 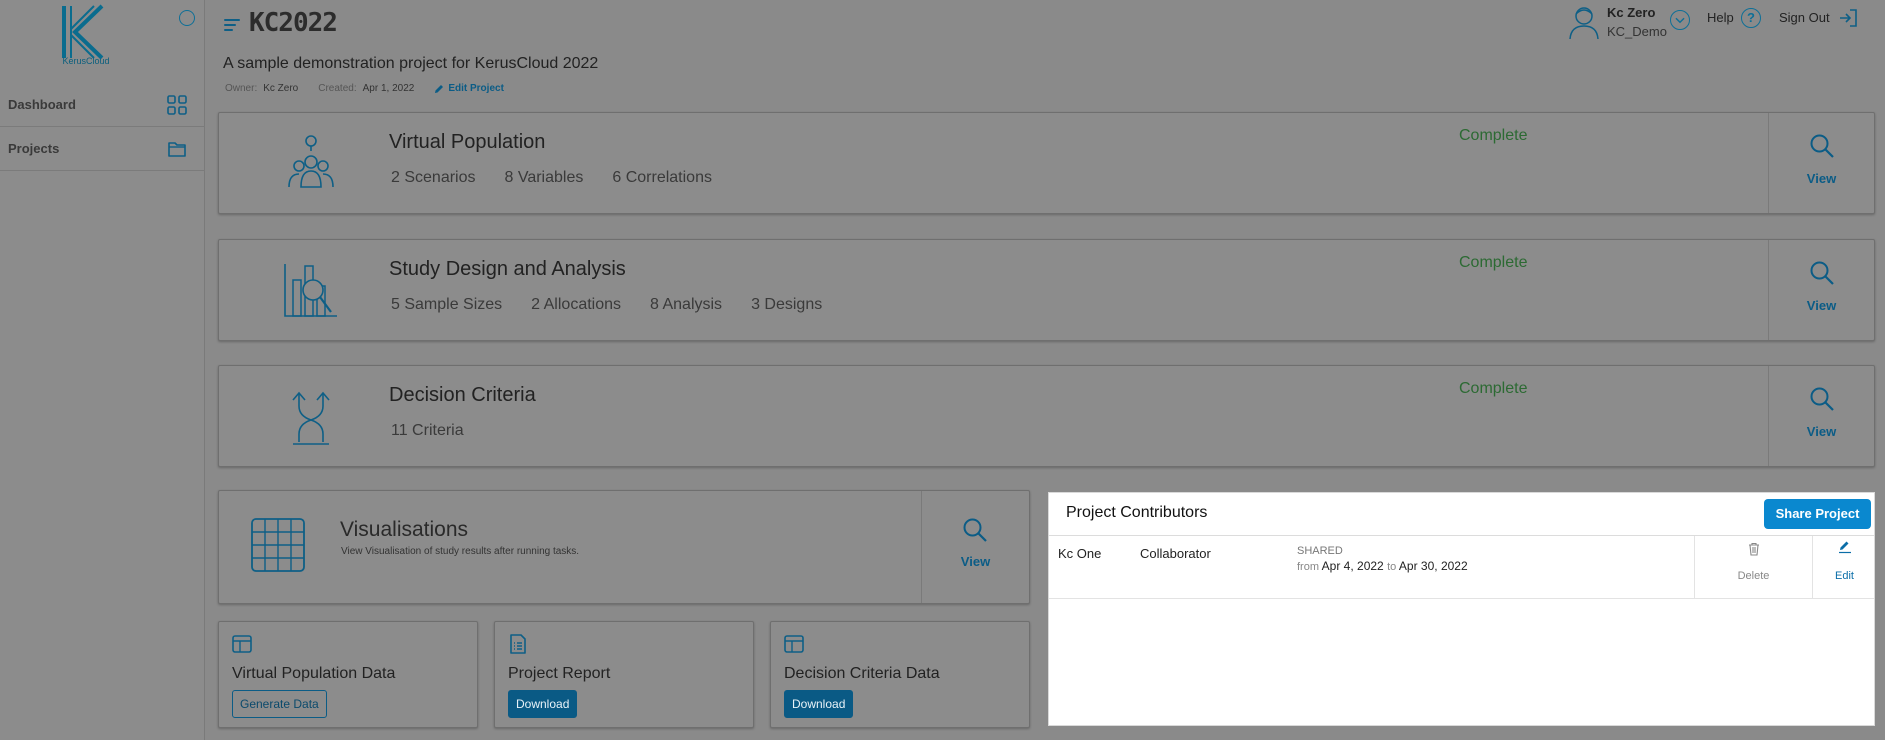 I want to click on stat-correlations: 6 Correlations, so click(x=662, y=177).